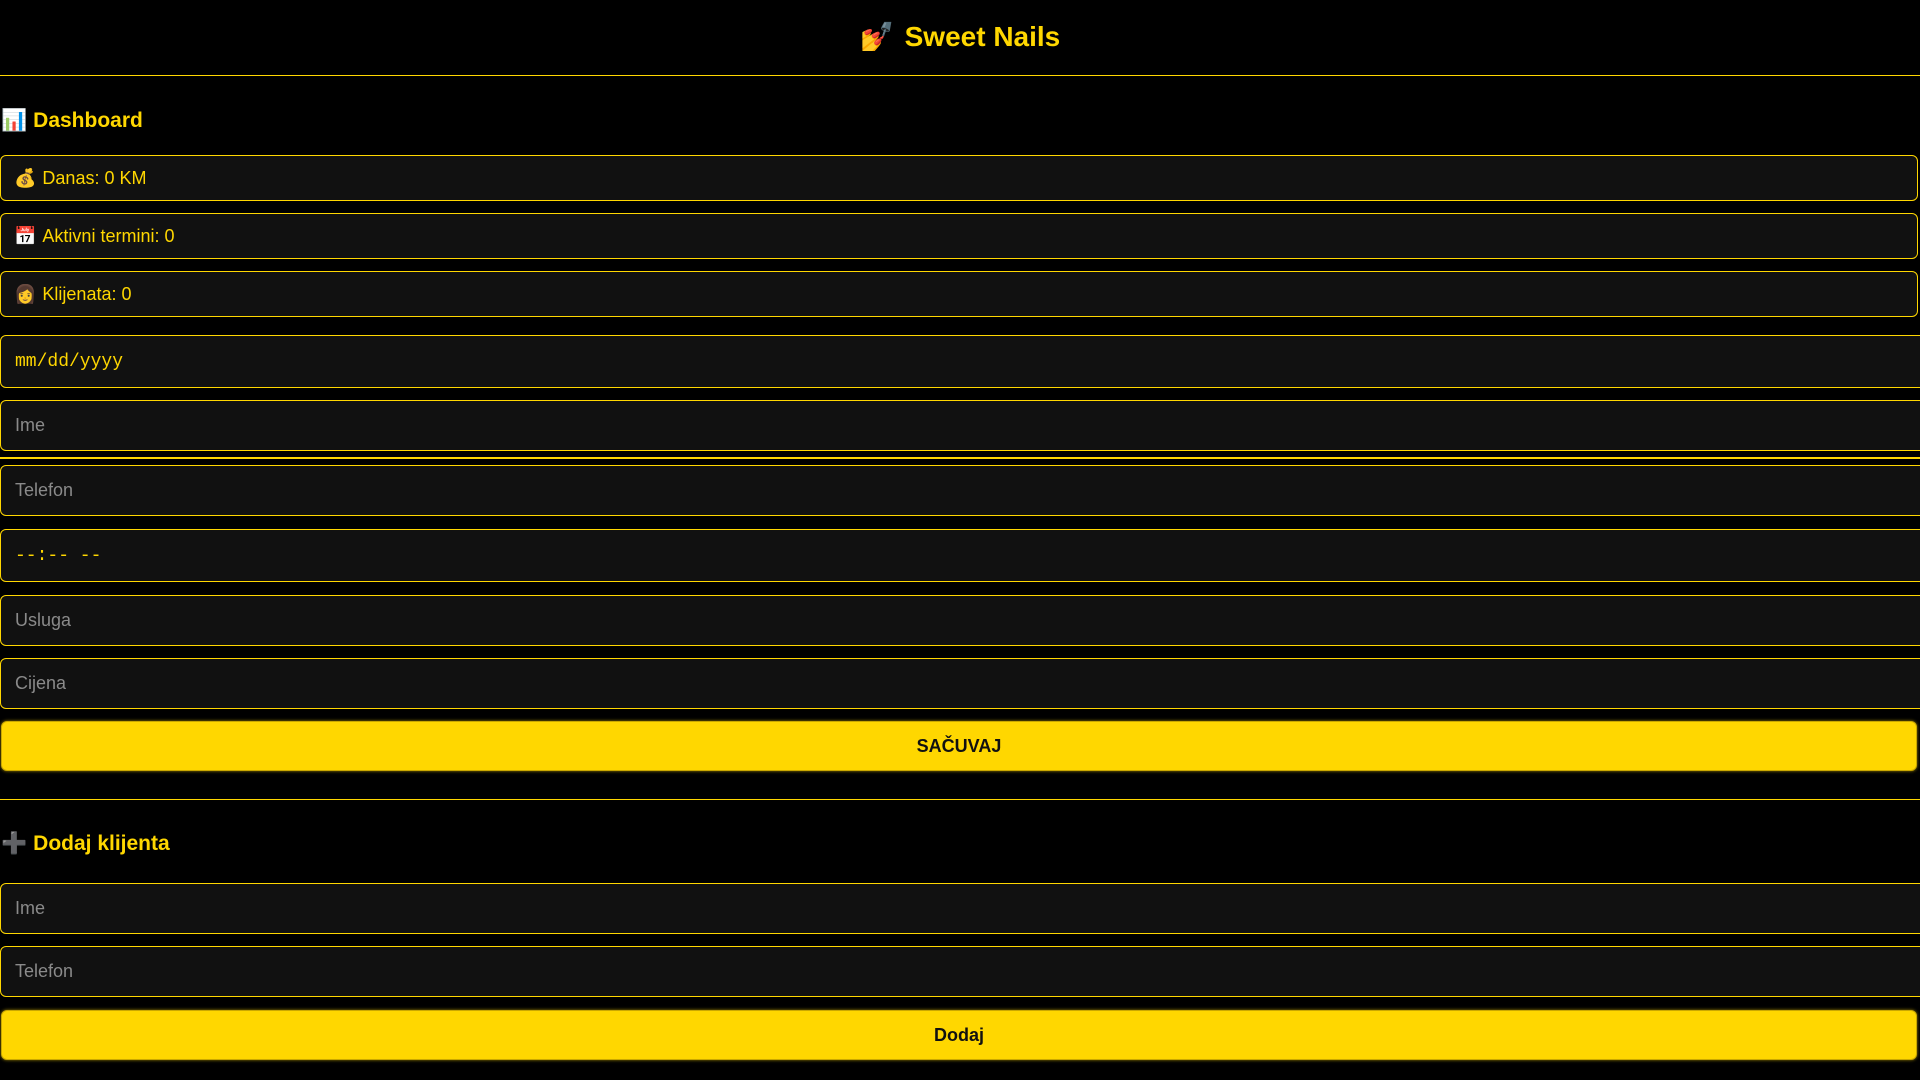  I want to click on stat-today-label: Danas: 0 KM, so click(94, 177).